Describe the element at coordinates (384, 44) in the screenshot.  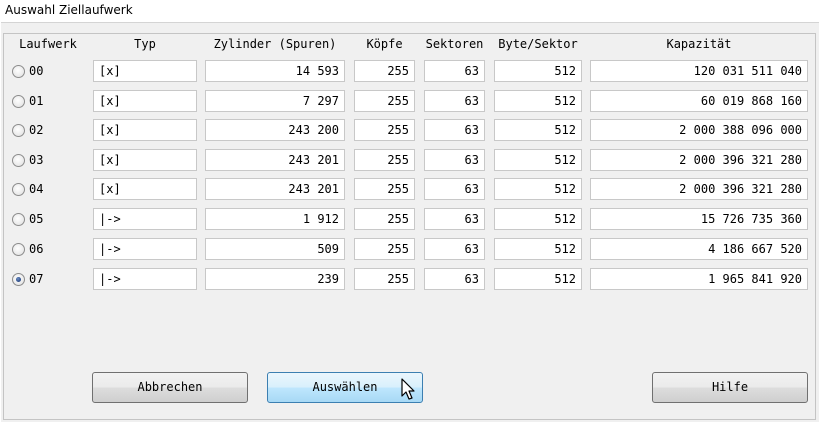
I see `header-heads: Köpfe` at that location.